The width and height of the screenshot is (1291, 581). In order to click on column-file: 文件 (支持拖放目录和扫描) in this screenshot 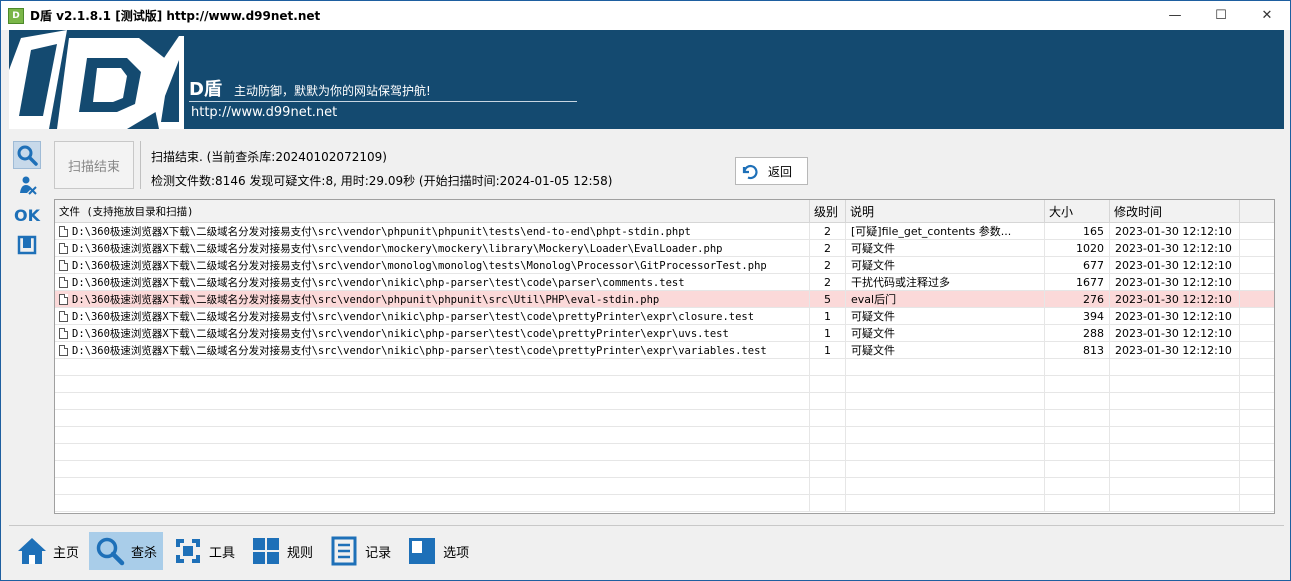, I will do `click(432, 211)`.